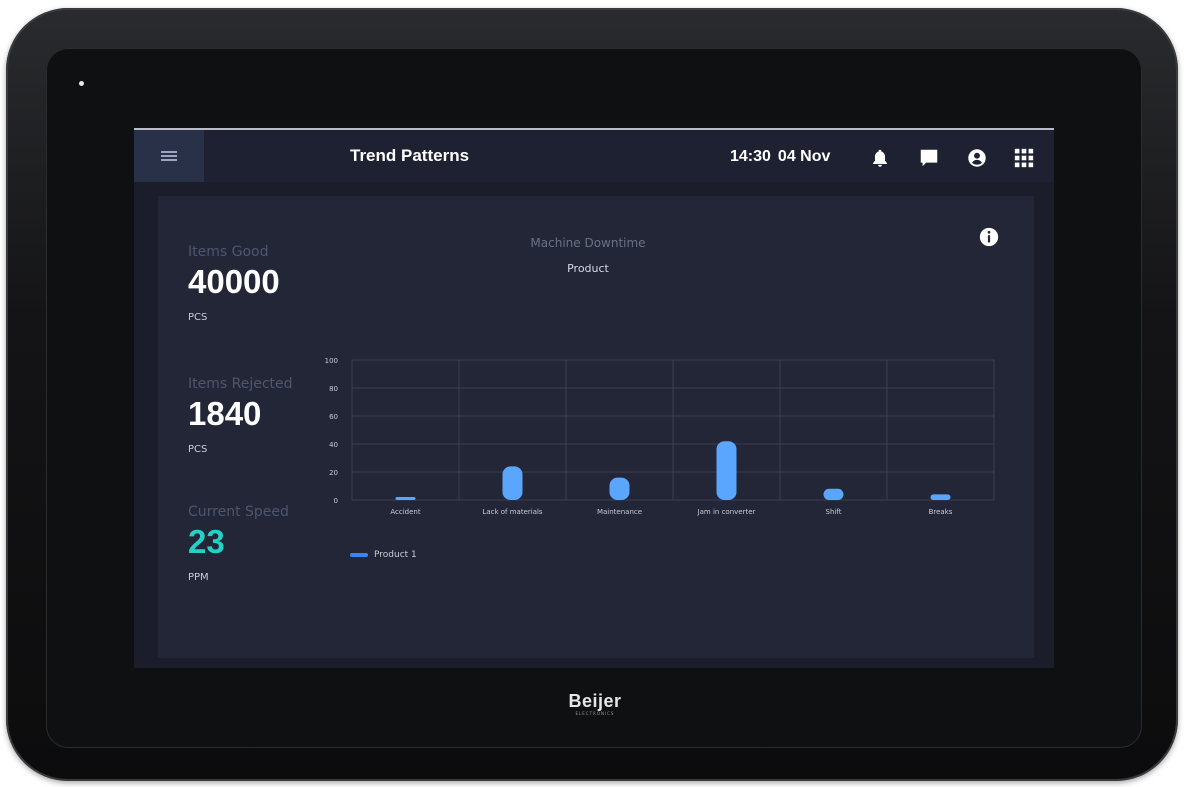 Image resolution: width=1184 pixels, height=787 pixels. Describe the element at coordinates (238, 543) in the screenshot. I see `kpi-current-speed: Current Speed 23 PPM` at that location.